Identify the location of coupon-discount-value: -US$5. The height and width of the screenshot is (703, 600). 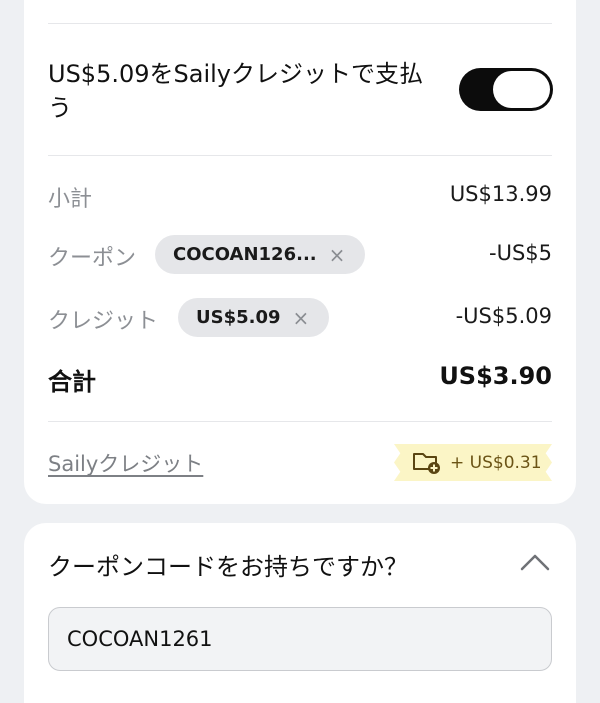
(520, 253).